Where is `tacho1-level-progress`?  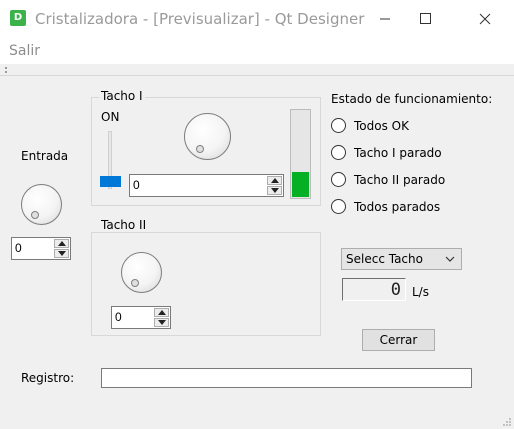 tacho1-level-progress is located at coordinates (300, 154).